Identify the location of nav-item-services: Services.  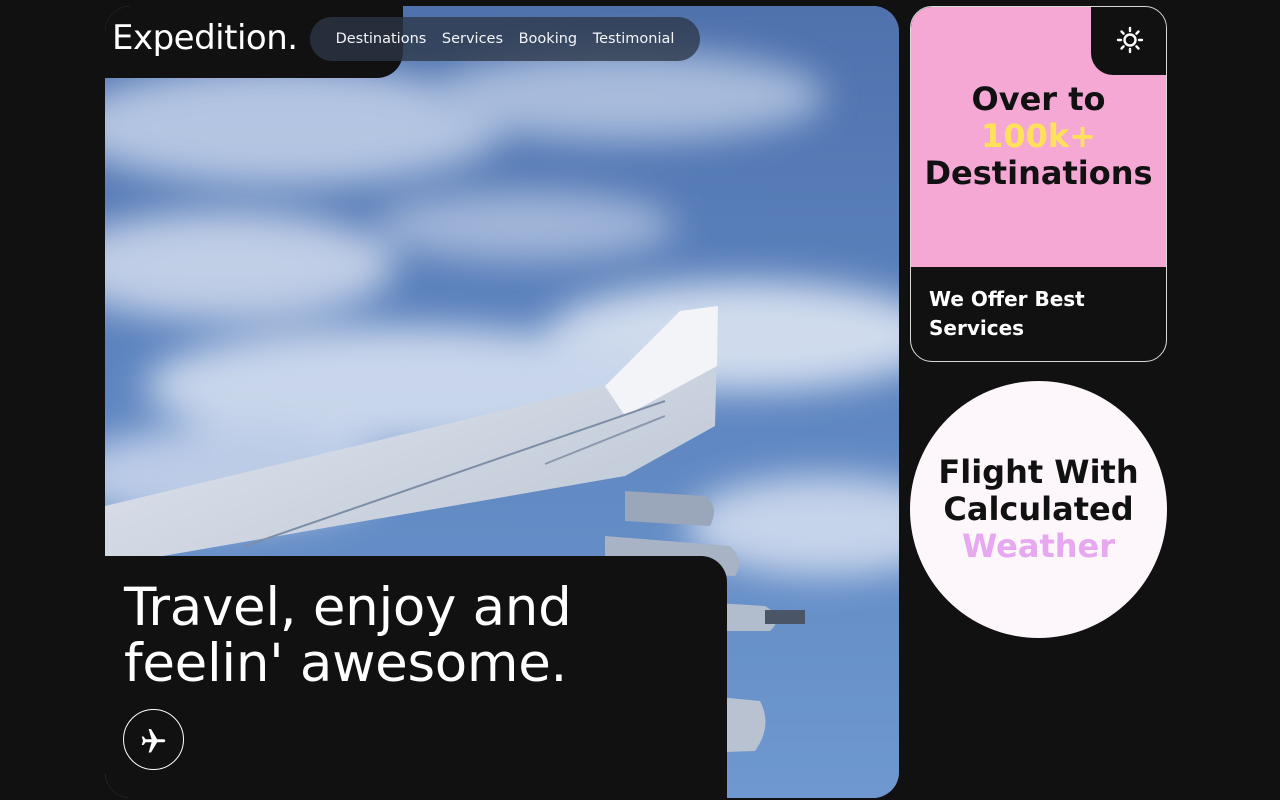
(472, 39).